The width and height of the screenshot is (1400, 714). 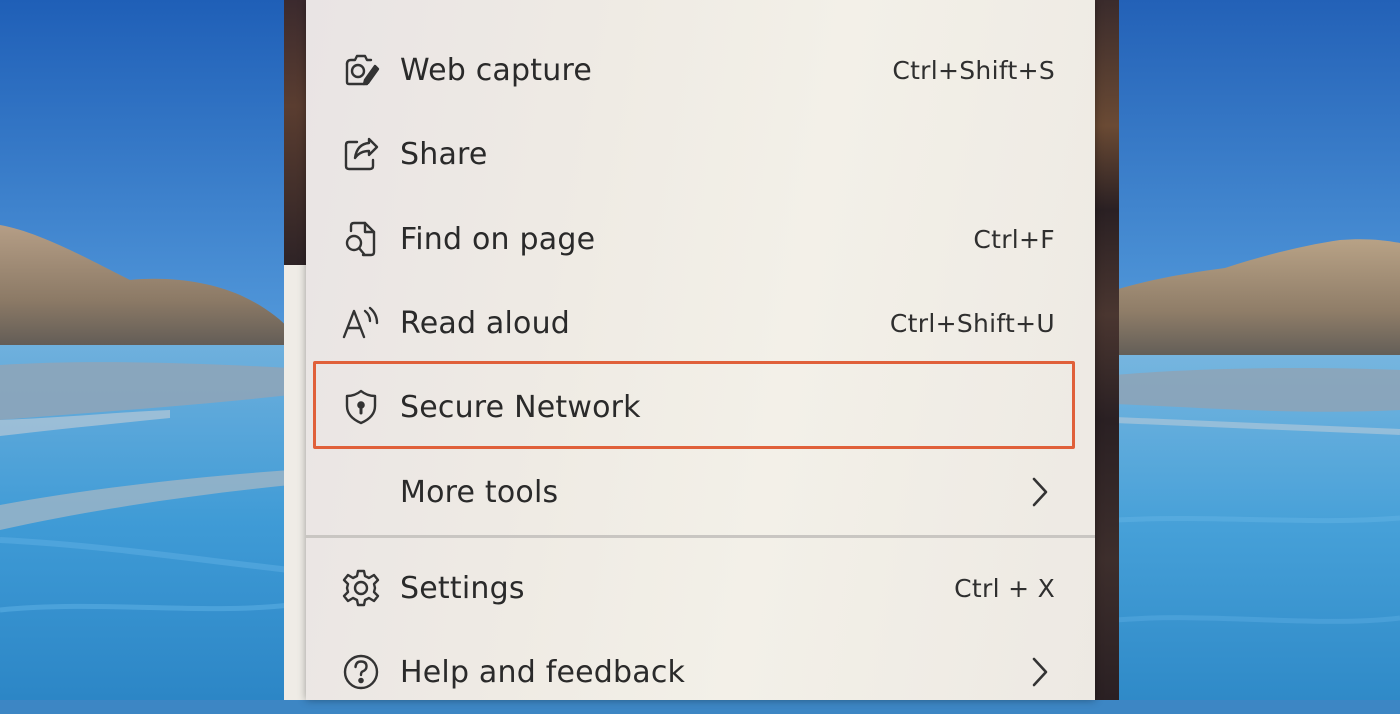 What do you see at coordinates (700, 407) in the screenshot?
I see `menu-item-secure-network: Secure Network` at bounding box center [700, 407].